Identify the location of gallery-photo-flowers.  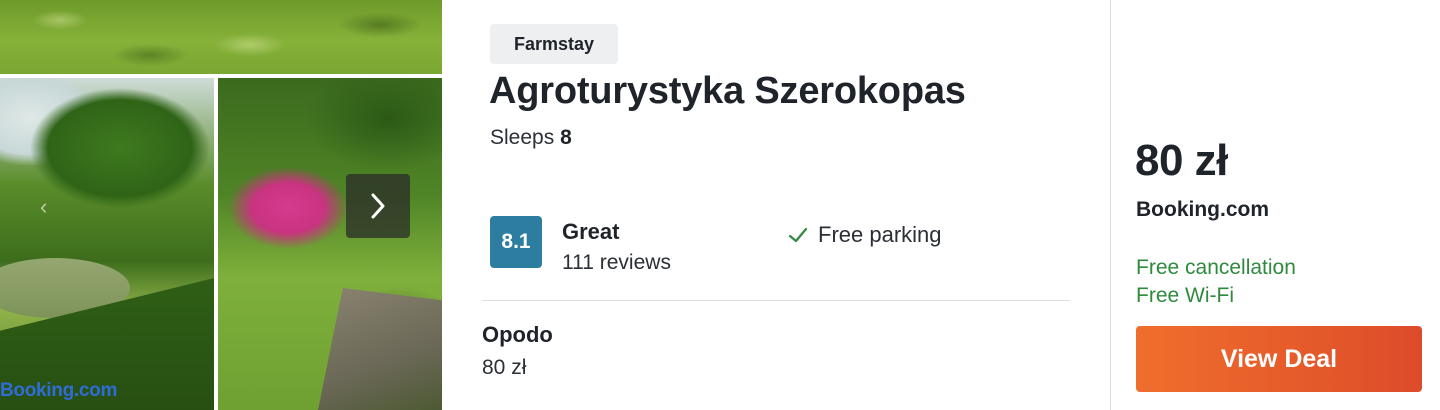
(330, 244).